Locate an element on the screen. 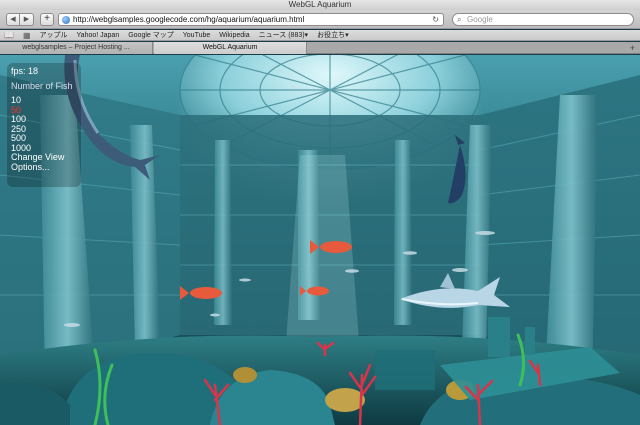  chevron-right-icon: ▶ is located at coordinates (26, 19).